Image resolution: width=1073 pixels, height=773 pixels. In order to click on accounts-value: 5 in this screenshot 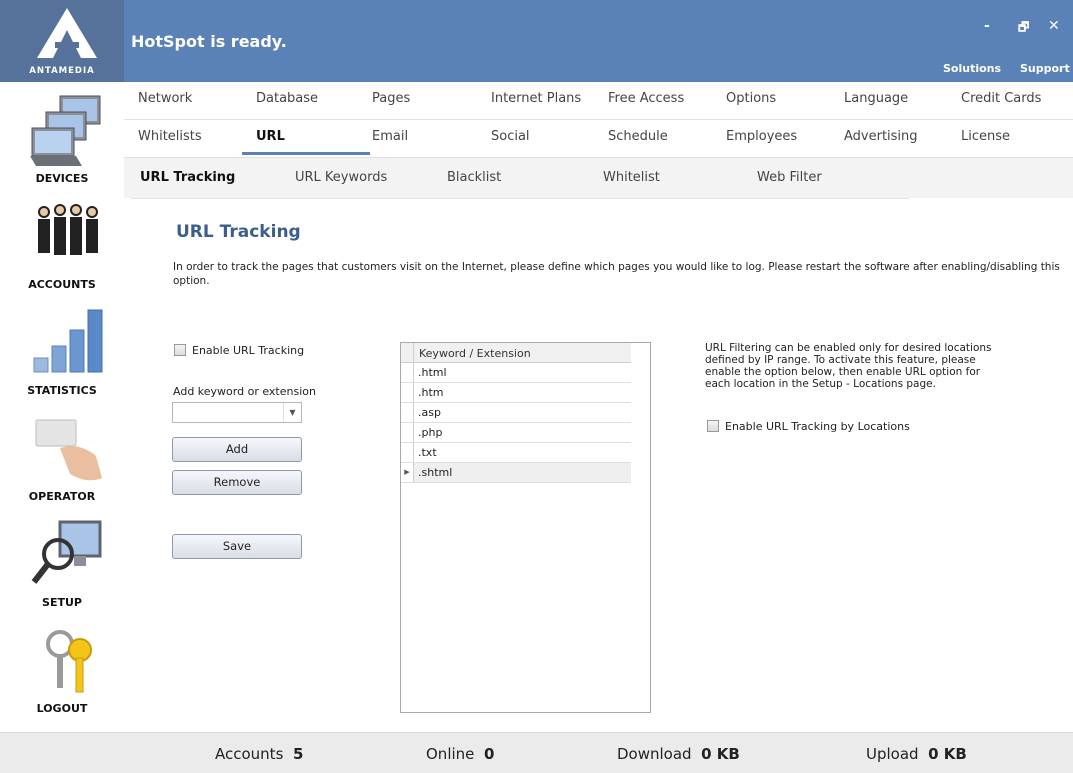, I will do `click(298, 754)`.